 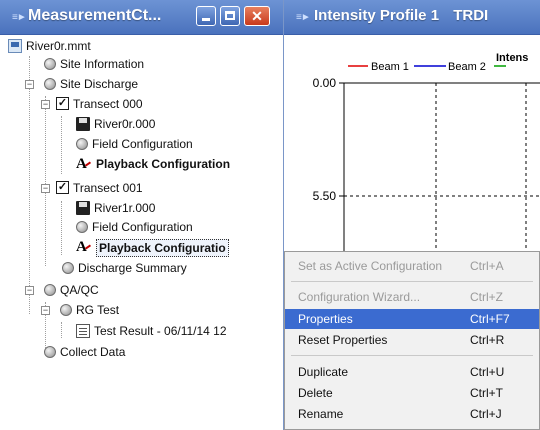 What do you see at coordinates (412, 266) in the screenshot?
I see `menu-item-set-active: Set as Active Configuration Ctrl+A` at bounding box center [412, 266].